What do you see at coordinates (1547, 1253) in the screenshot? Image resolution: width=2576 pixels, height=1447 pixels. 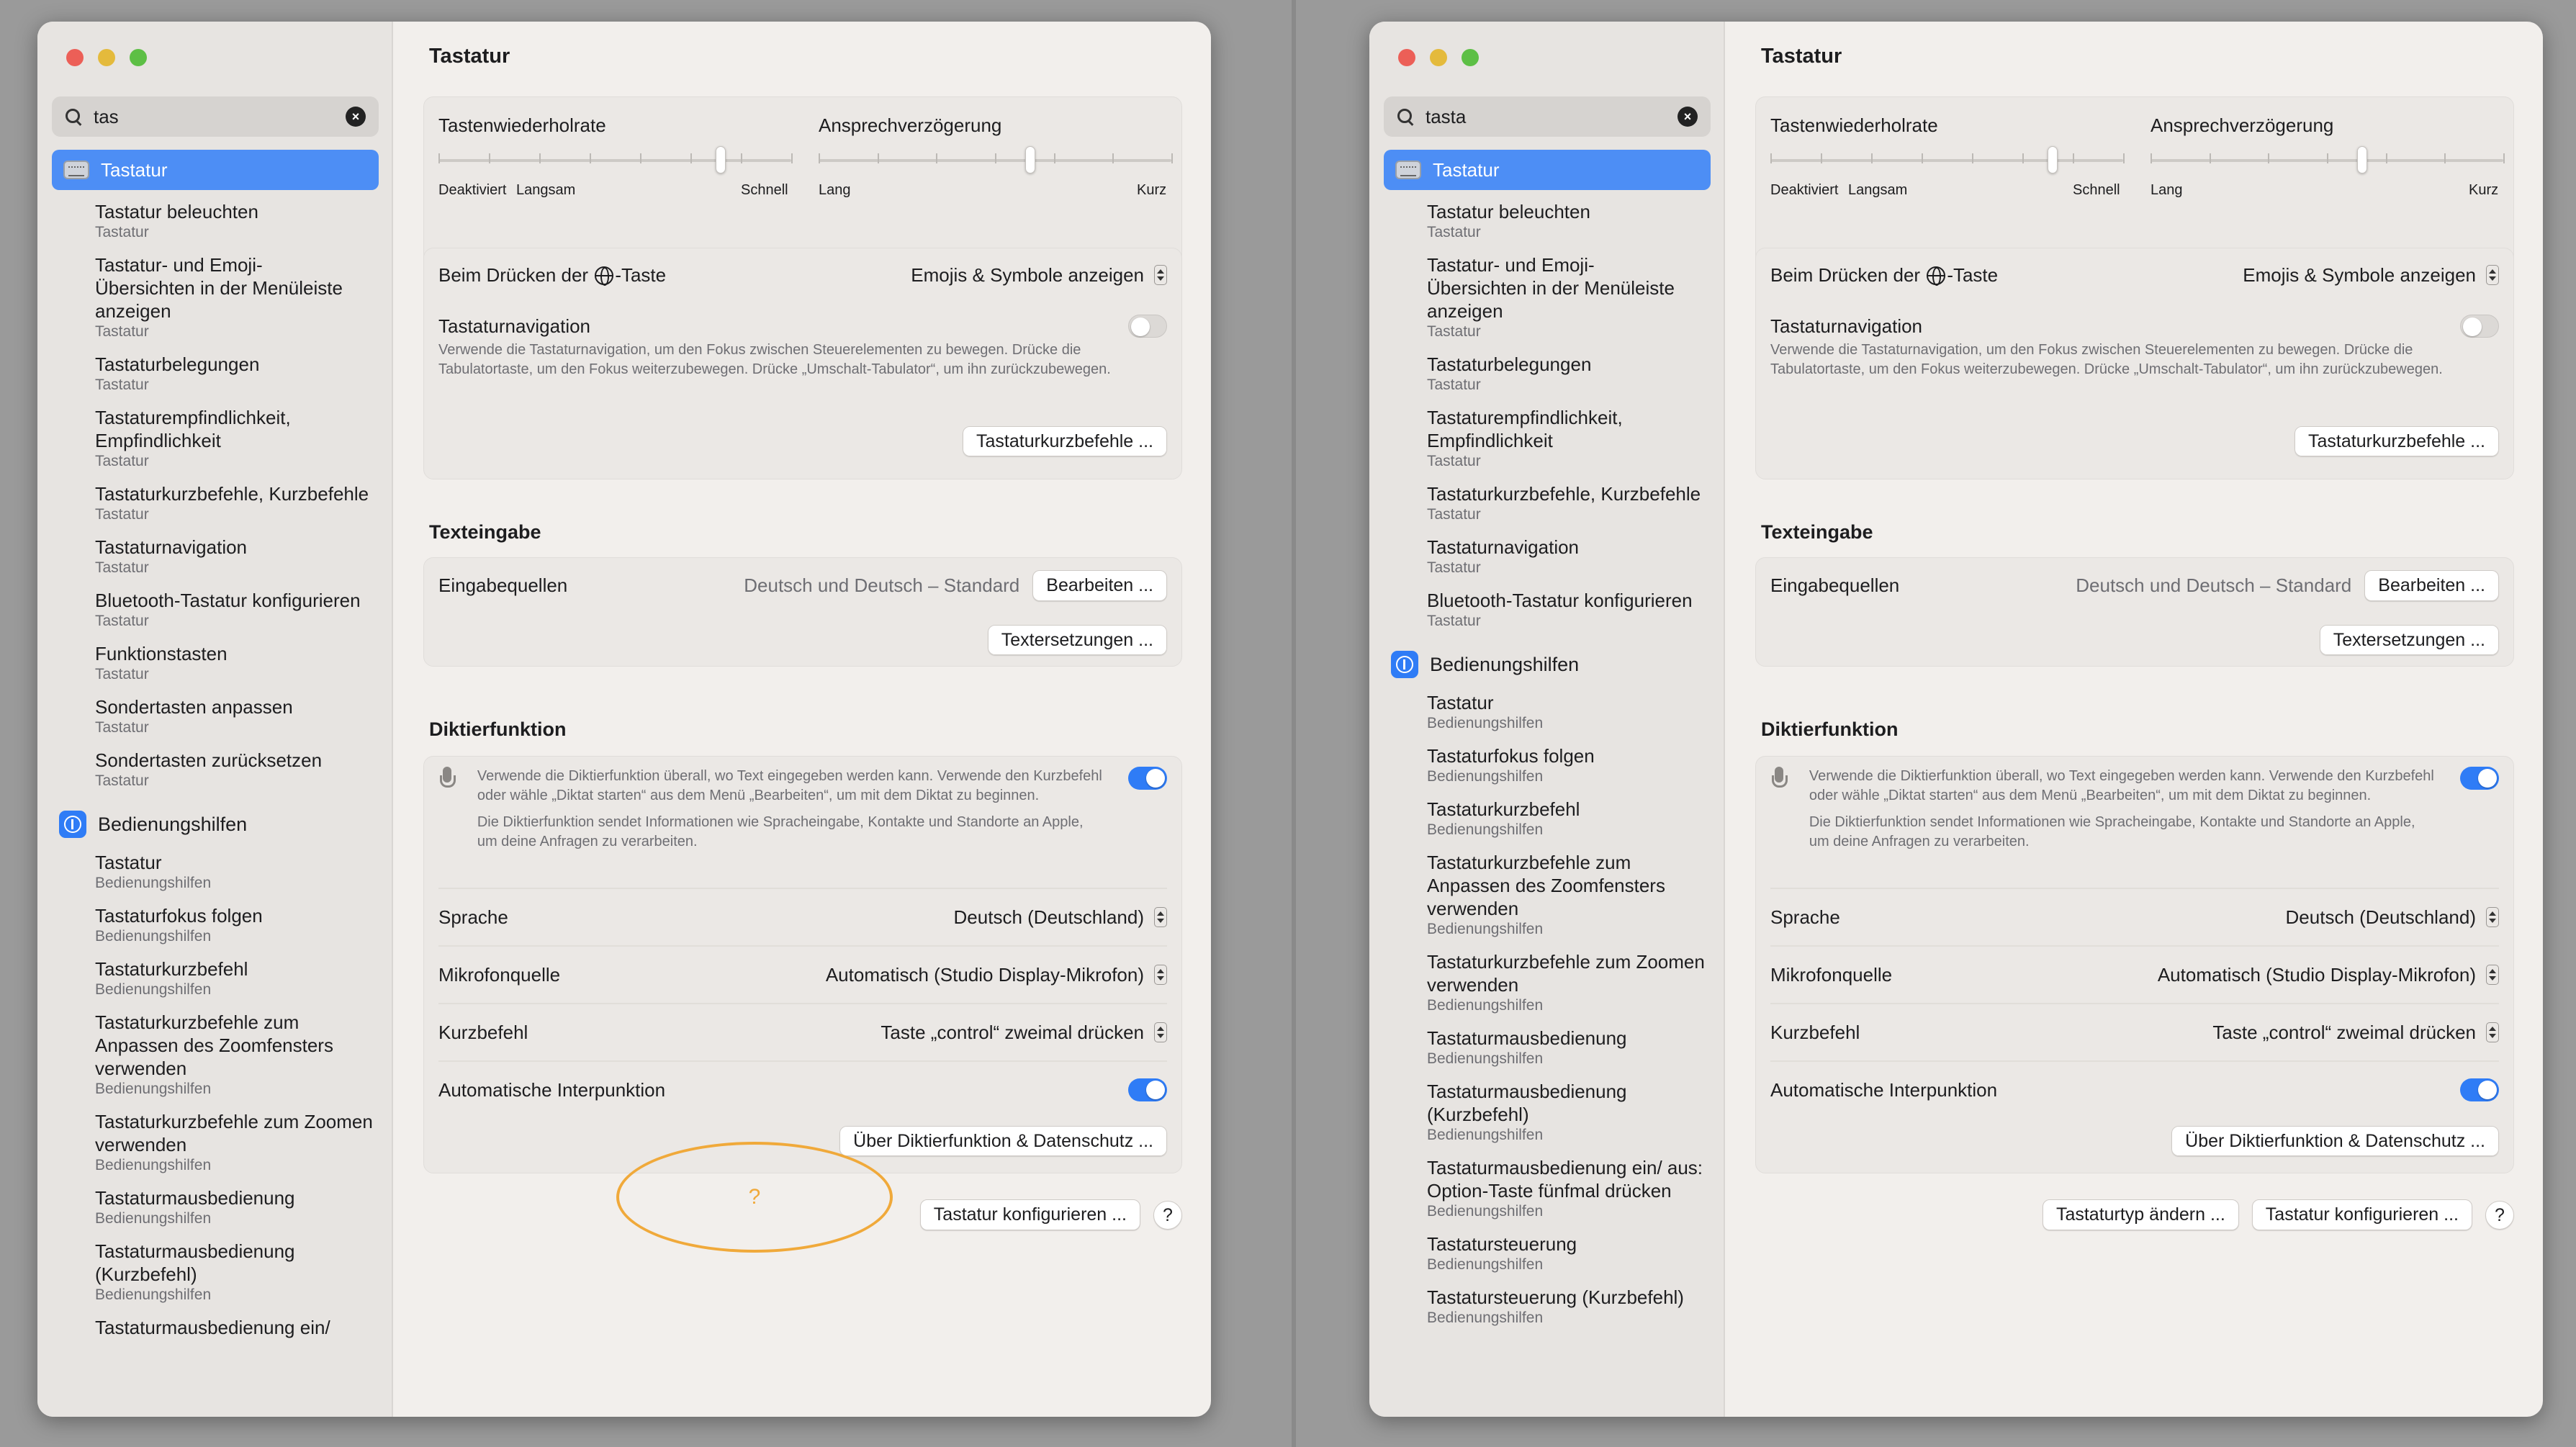 I see `search-result-item: Tastatursteuerung Bedienungshilfen` at bounding box center [1547, 1253].